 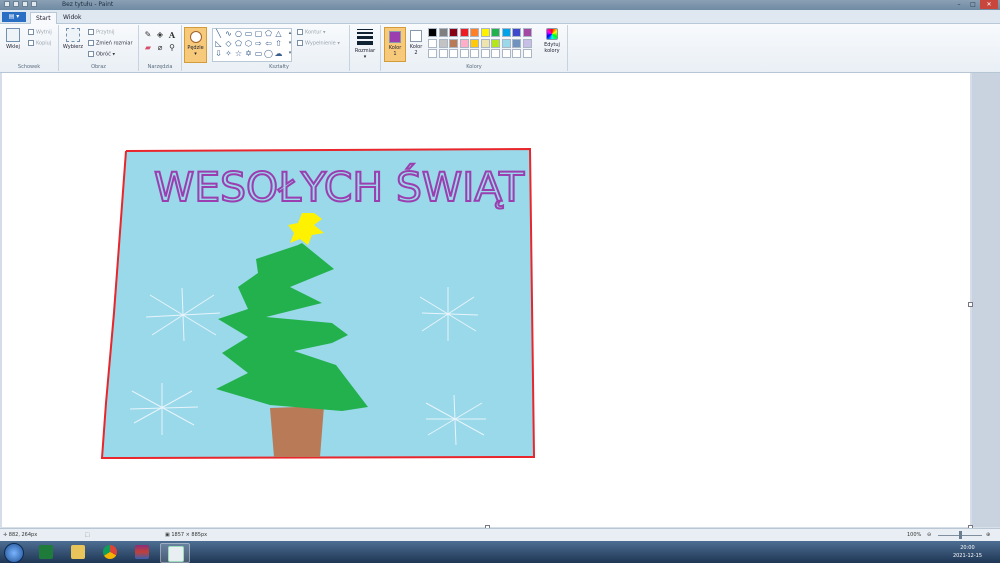 What do you see at coordinates (258, 54) in the screenshot?
I see `callout-shape-icon: ▭` at bounding box center [258, 54].